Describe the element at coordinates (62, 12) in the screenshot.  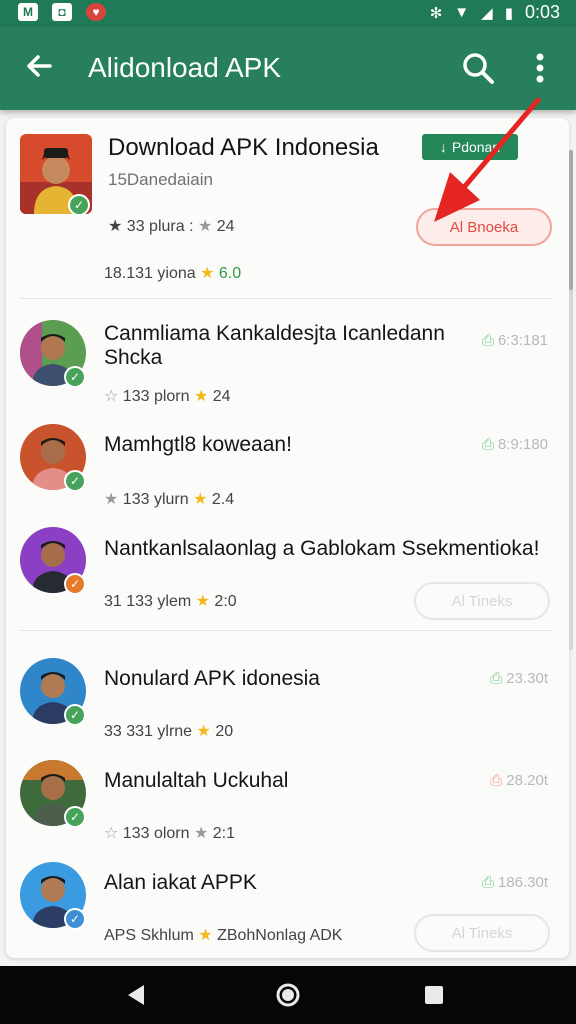
I see `photo-icon: ◘` at that location.